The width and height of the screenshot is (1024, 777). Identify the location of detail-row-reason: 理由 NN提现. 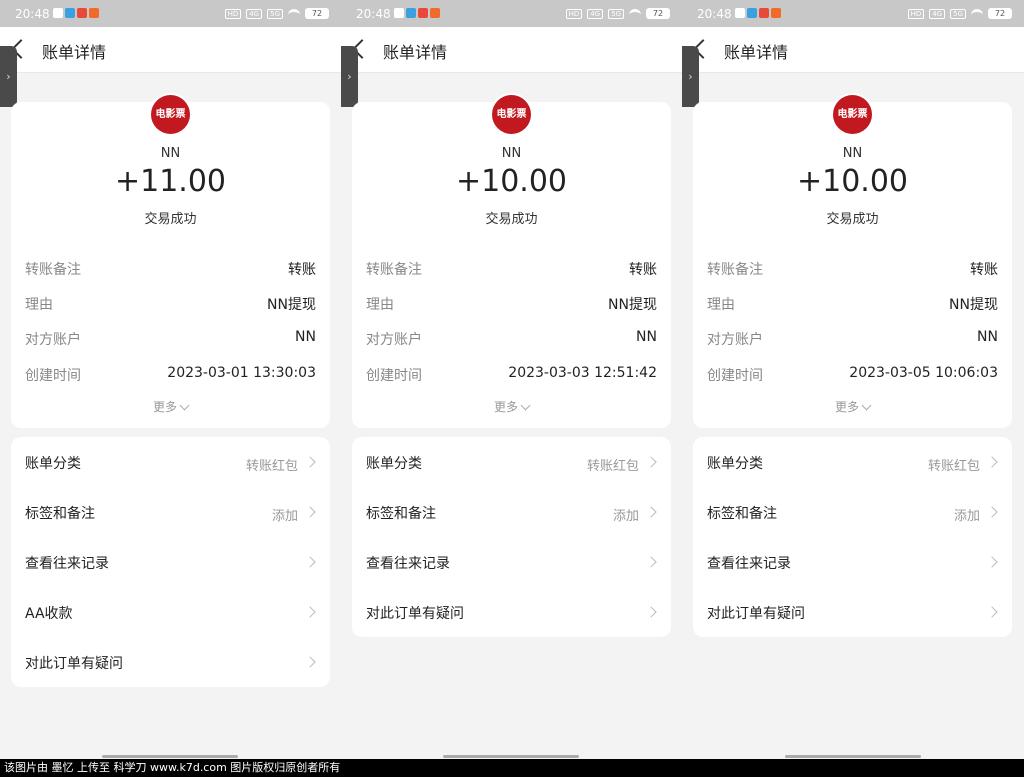
(170, 304).